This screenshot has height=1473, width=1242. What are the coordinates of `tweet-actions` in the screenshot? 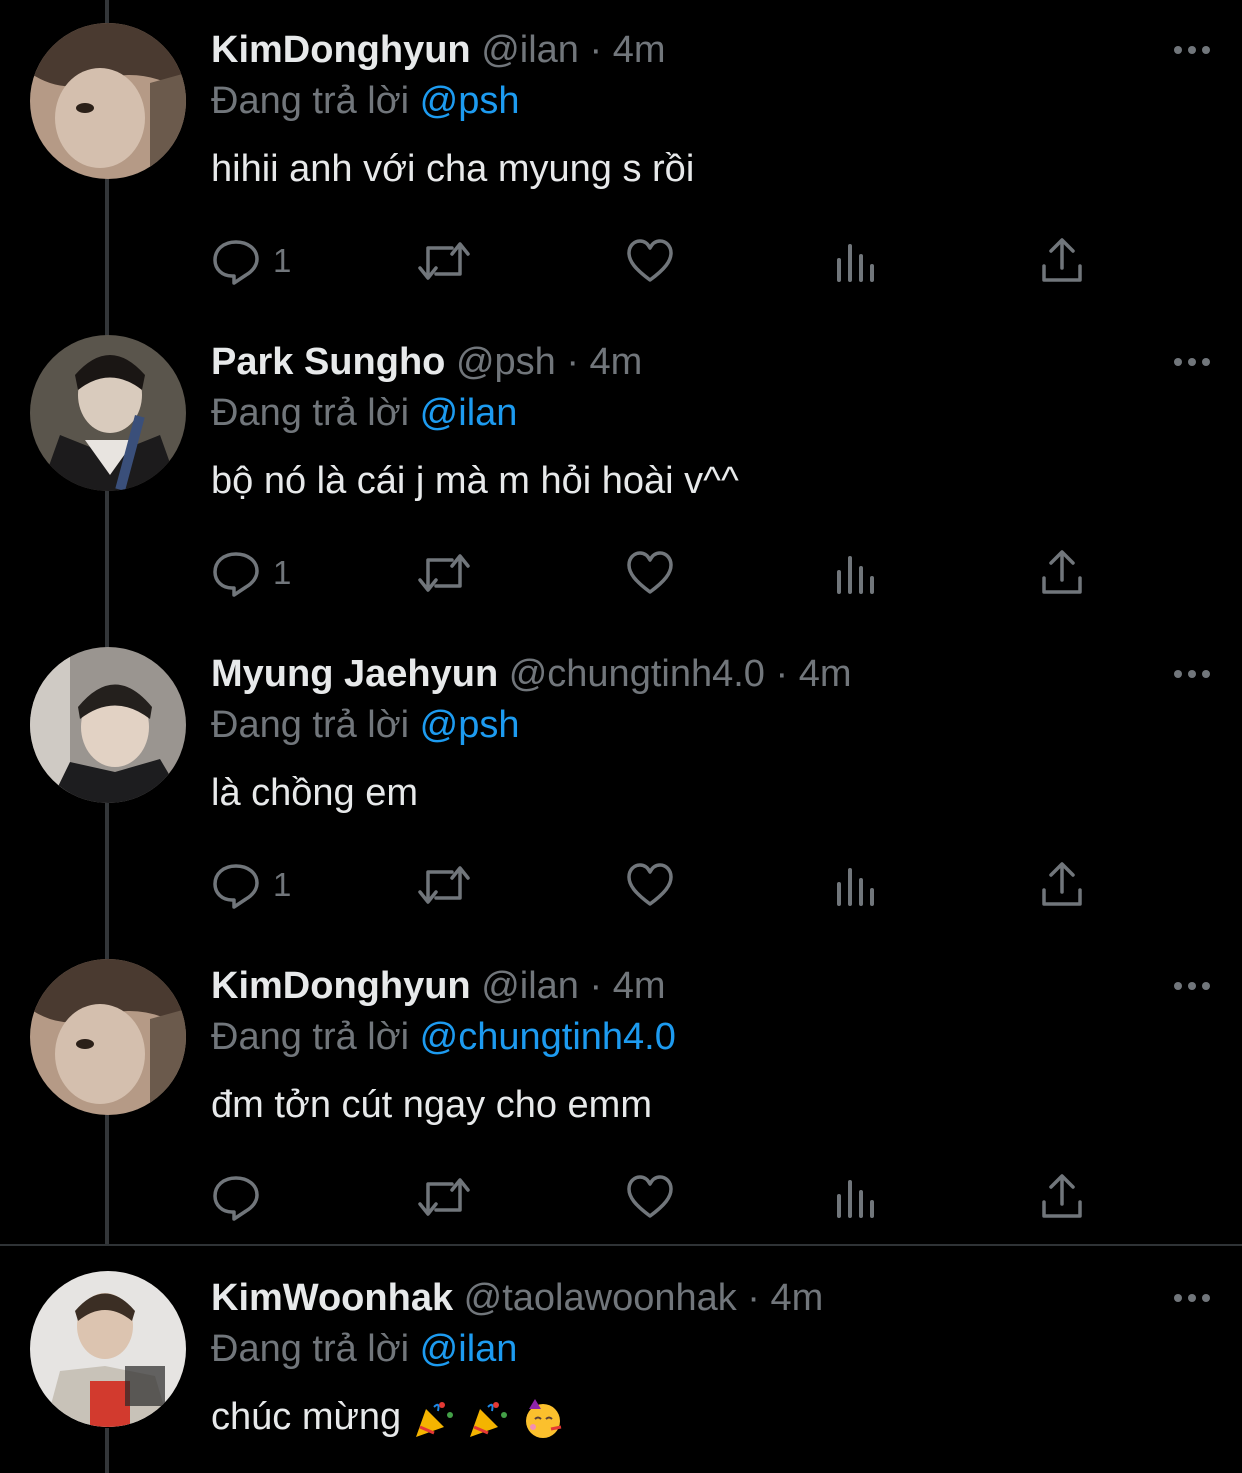 It's located at (661, 1197).